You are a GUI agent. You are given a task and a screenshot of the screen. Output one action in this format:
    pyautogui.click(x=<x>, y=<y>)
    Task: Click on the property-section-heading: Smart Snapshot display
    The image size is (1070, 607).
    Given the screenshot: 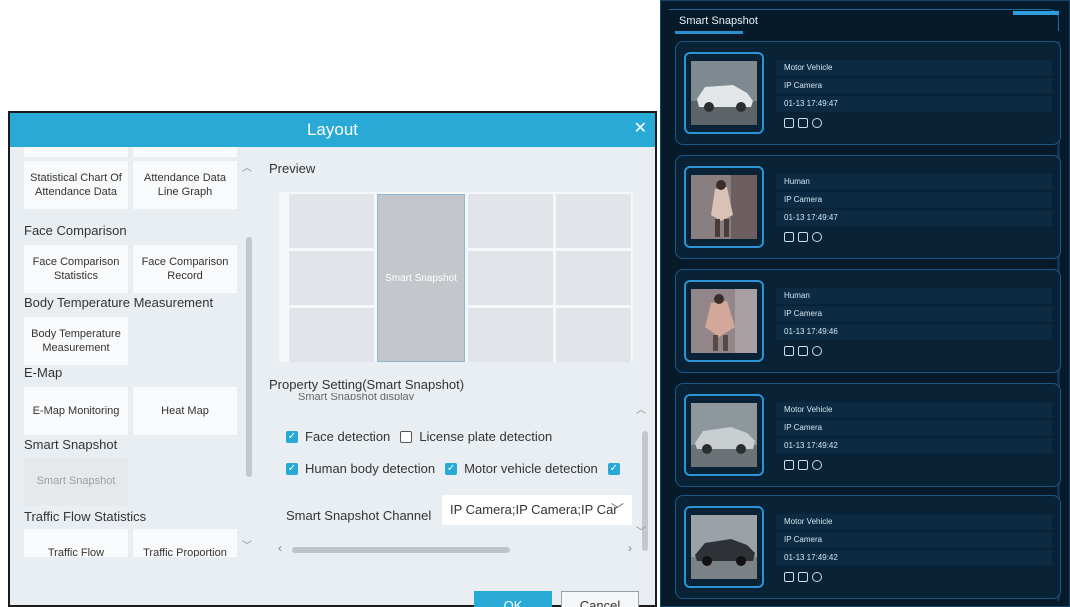 What is the action you would take?
    pyautogui.click(x=356, y=396)
    